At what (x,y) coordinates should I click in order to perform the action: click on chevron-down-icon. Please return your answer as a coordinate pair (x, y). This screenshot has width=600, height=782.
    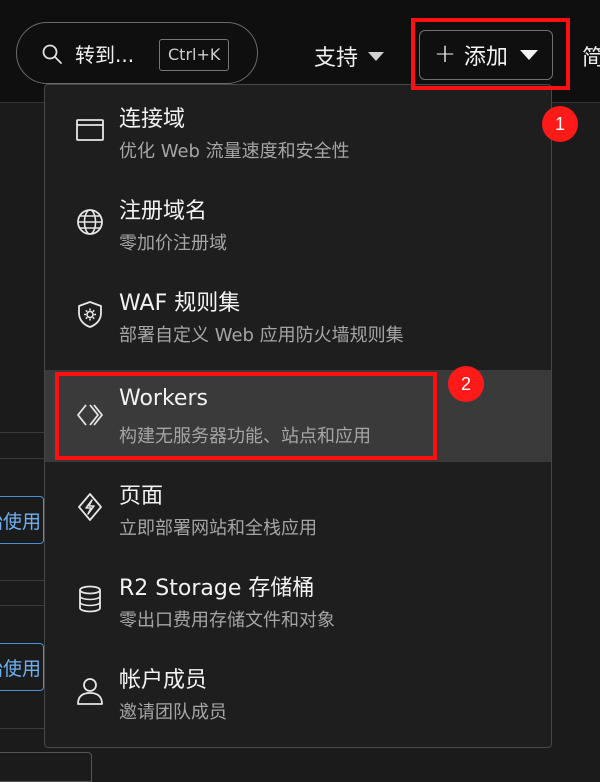
    Looking at the image, I should click on (376, 56).